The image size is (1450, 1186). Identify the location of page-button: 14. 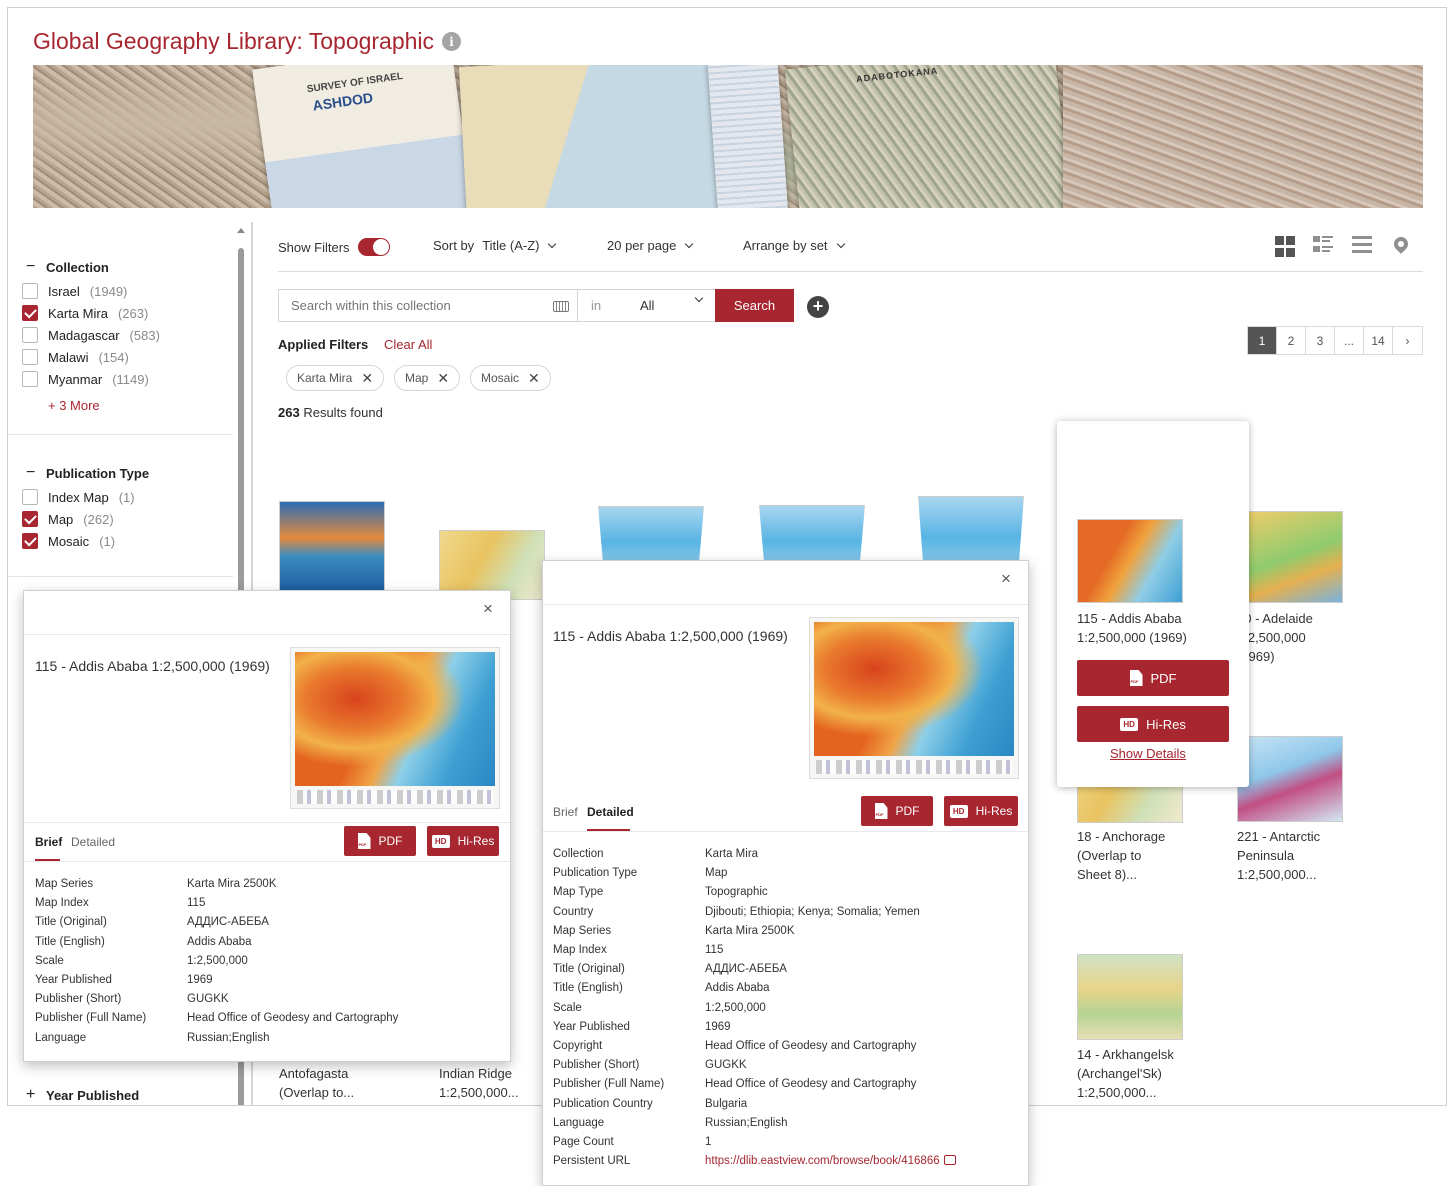
(1378, 340).